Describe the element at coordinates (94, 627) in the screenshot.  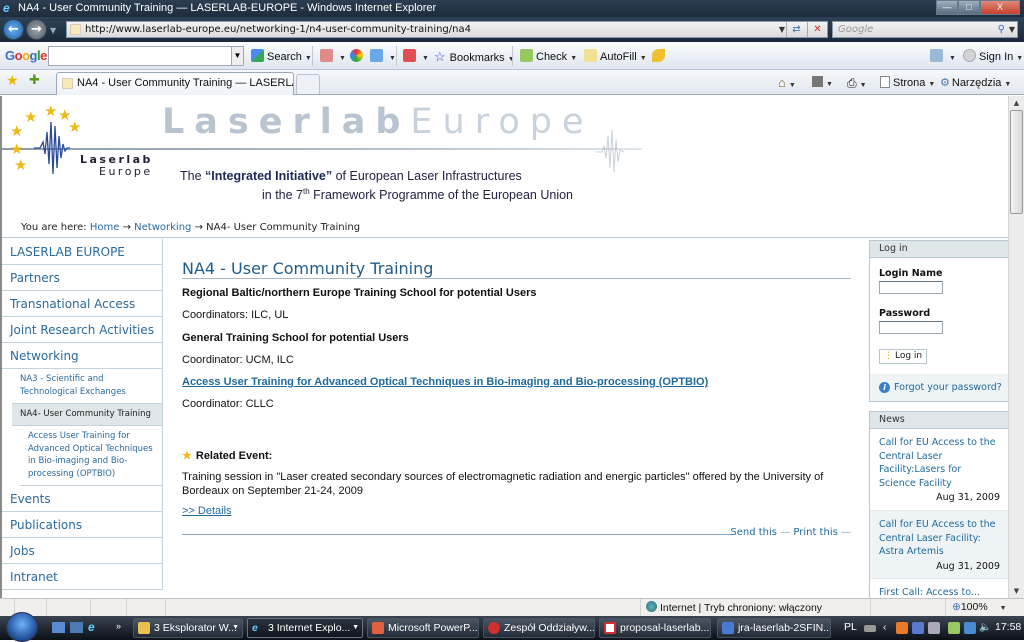
I see `ie-quicklaunch-icon: e` at that location.